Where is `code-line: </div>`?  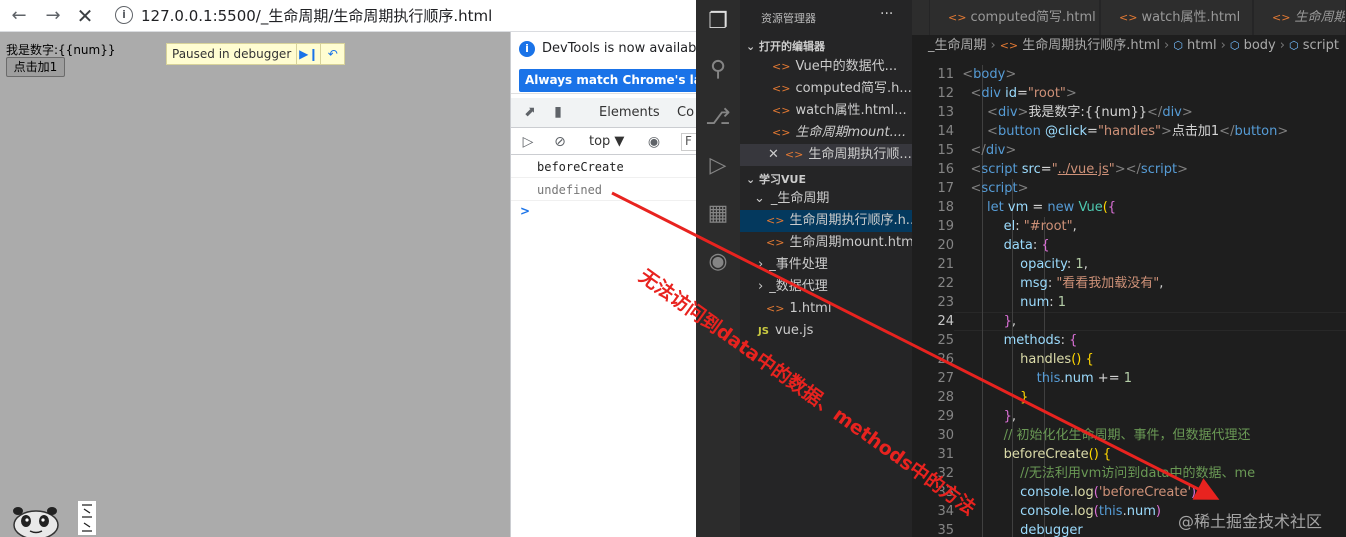 code-line: </div> is located at coordinates (985, 150).